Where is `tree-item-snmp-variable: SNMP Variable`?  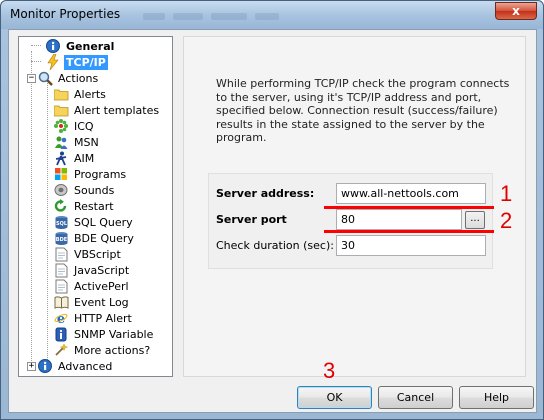 tree-item-snmp-variable: SNMP Variable is located at coordinates (104, 334).